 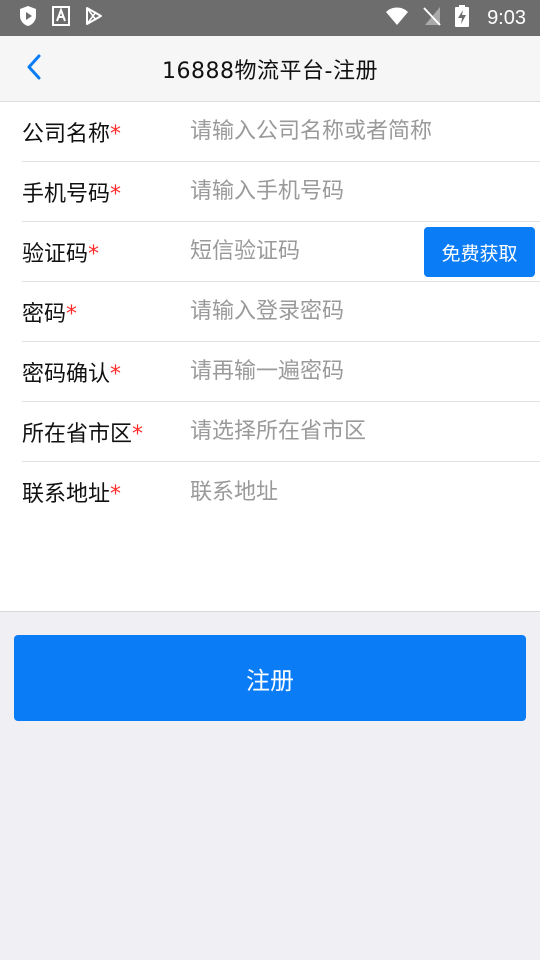 What do you see at coordinates (365, 431) in the screenshot?
I see `region-select` at bounding box center [365, 431].